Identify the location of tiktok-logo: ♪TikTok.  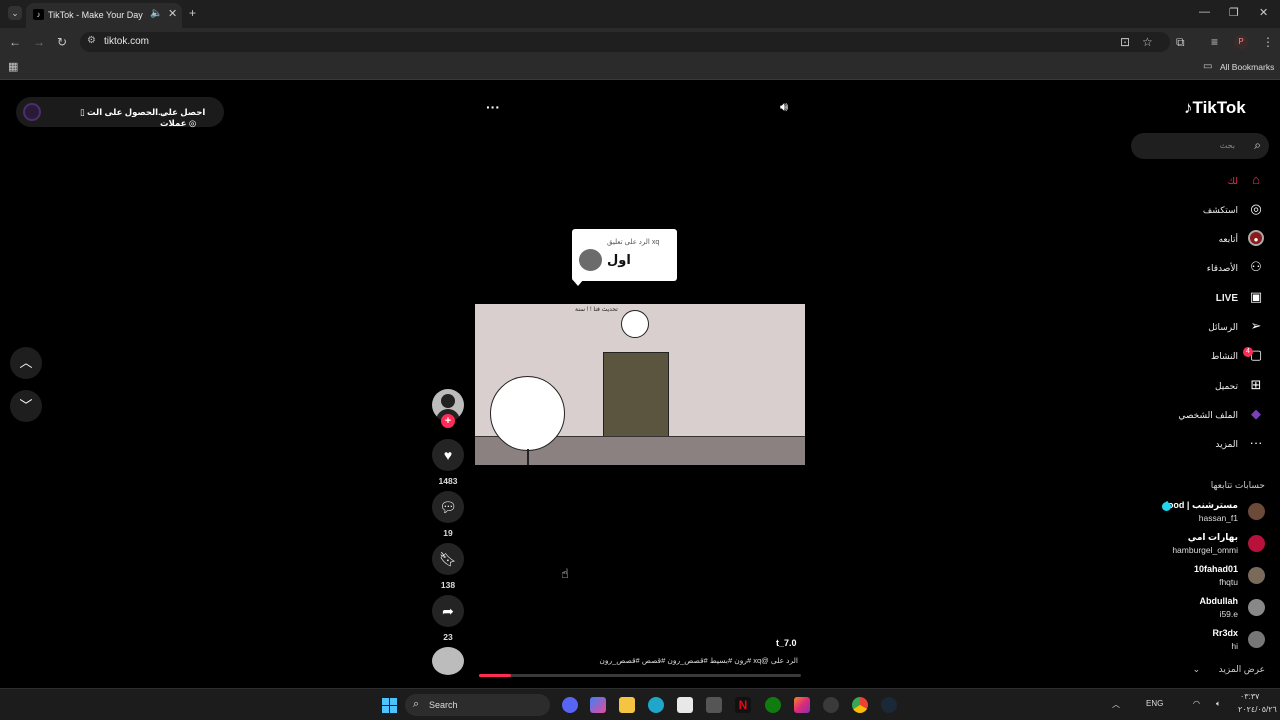
(1215, 108).